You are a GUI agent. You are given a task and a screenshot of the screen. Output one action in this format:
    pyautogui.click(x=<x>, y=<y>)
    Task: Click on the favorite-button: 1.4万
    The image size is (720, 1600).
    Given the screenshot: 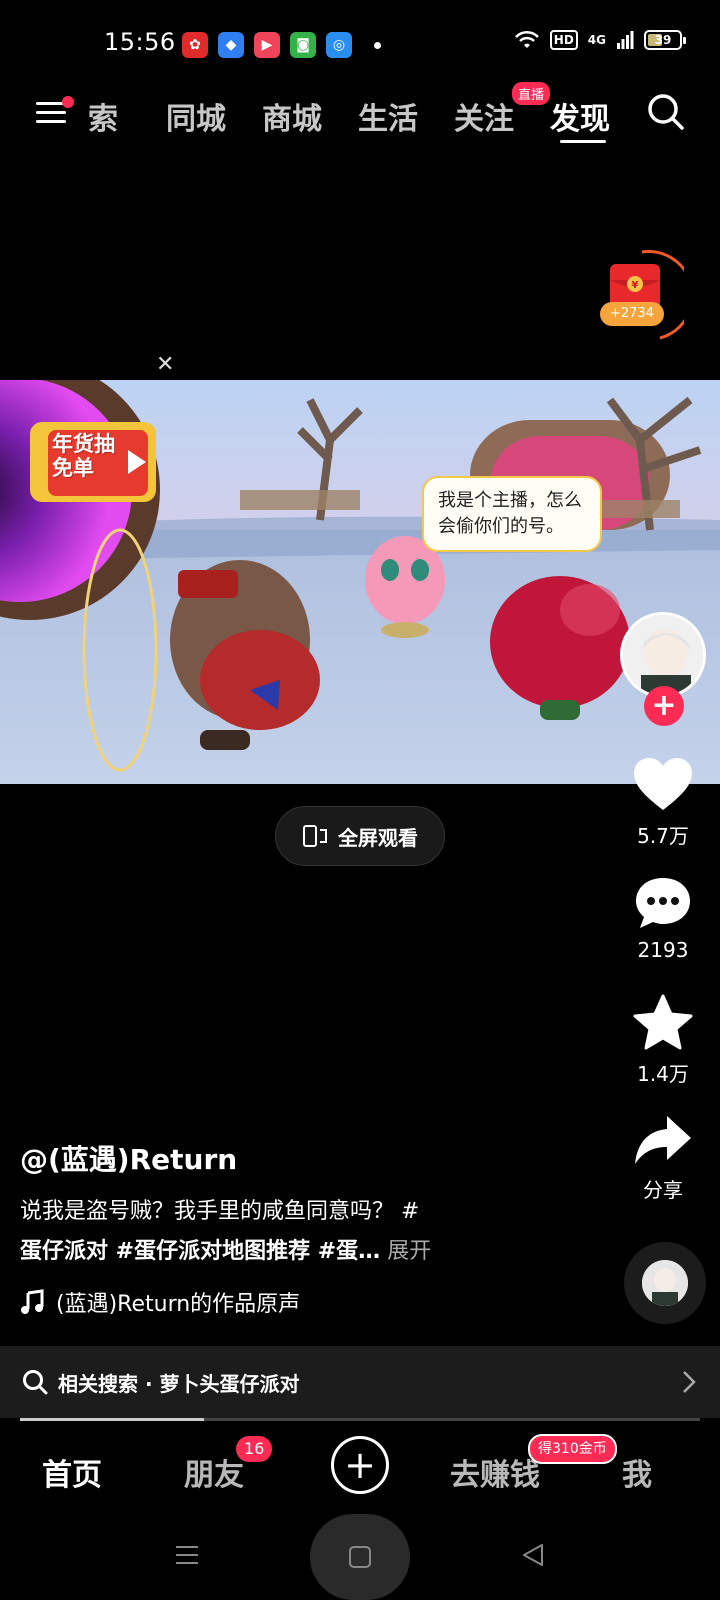 What is the action you would take?
    pyautogui.click(x=663, y=1040)
    